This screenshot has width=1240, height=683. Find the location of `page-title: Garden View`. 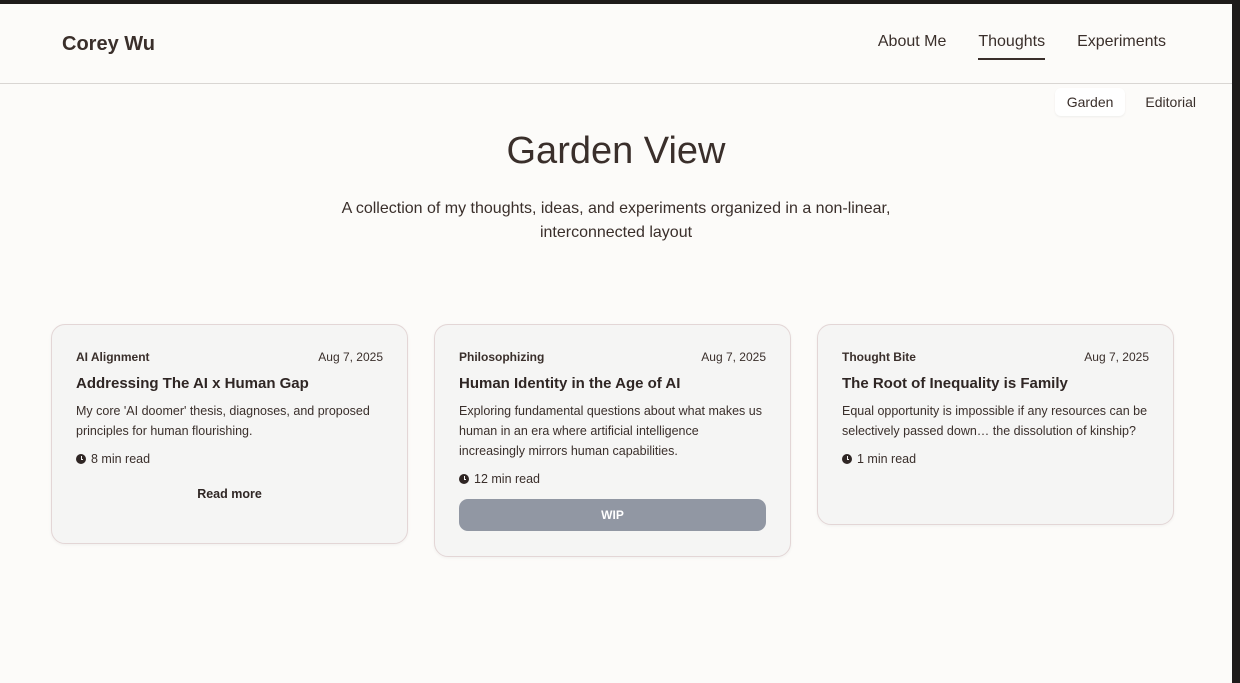

page-title: Garden View is located at coordinates (616, 151).